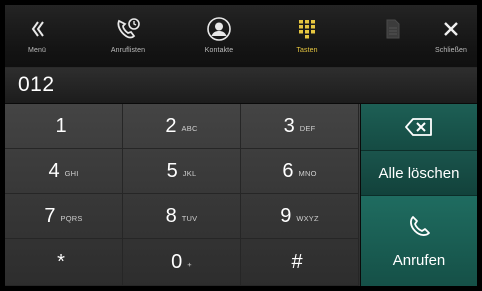 This screenshot has width=482, height=291. I want to click on key-1: 1, so click(64, 126).